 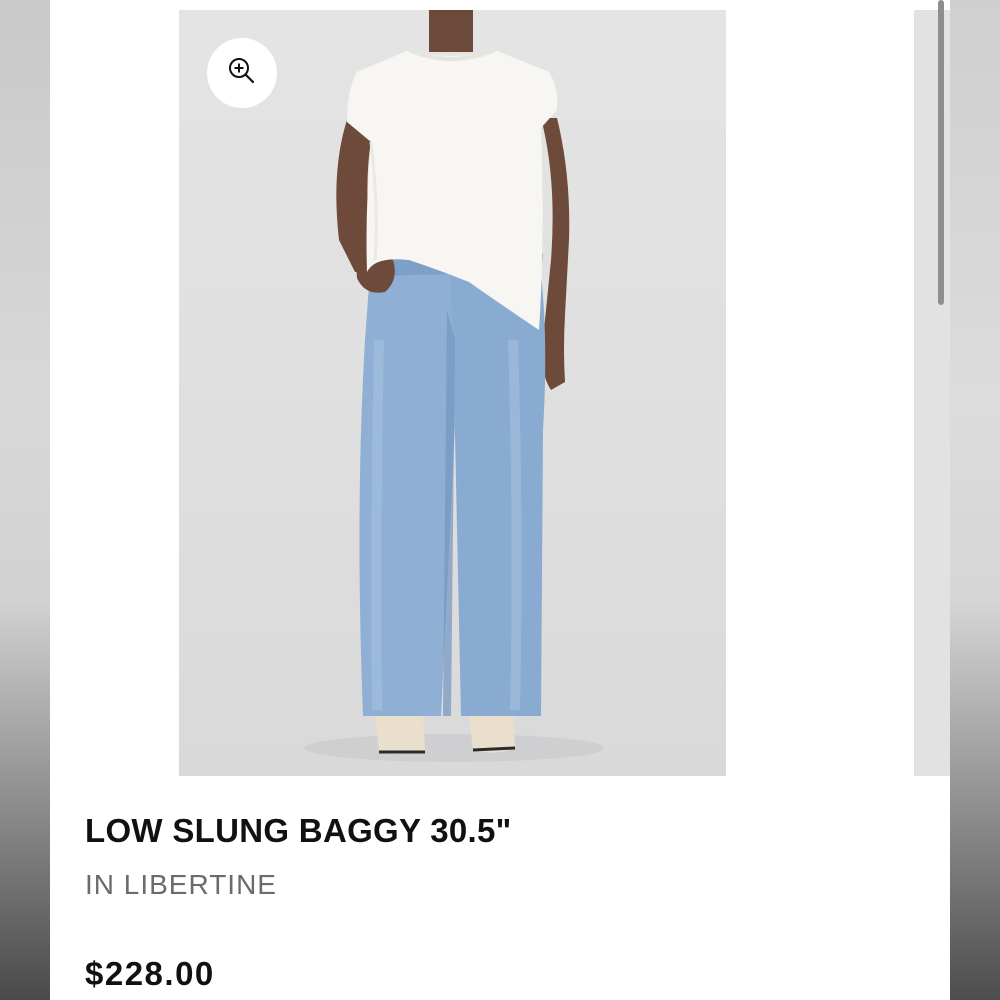 What do you see at coordinates (25, 500) in the screenshot?
I see `left-blurred-edge` at bounding box center [25, 500].